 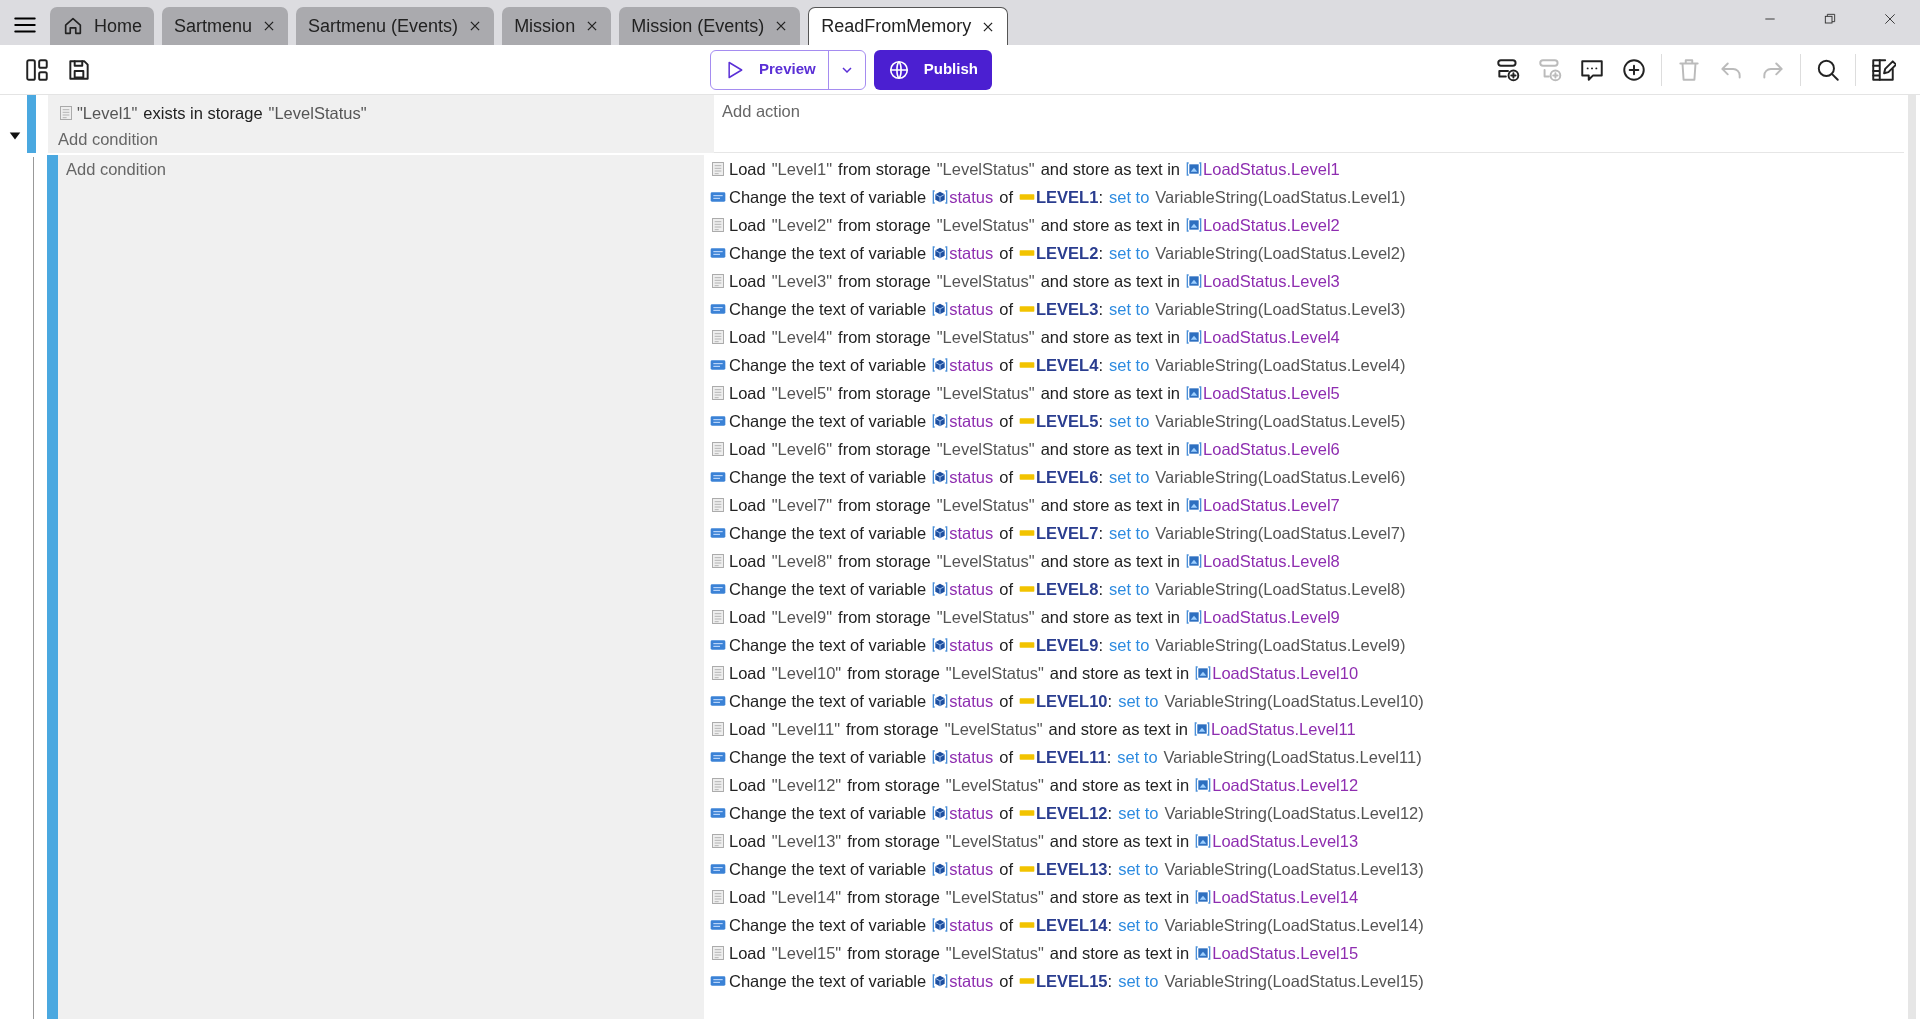 What do you see at coordinates (718, 785) in the screenshot?
I see `document-icon` at bounding box center [718, 785].